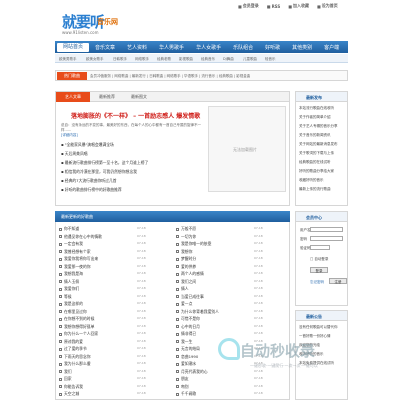 Image resolution: width=400 pixels, height=400 pixels. Describe the element at coordinates (102, 372) in the screenshot. I see `song-row: 我们 07-18` at that location.